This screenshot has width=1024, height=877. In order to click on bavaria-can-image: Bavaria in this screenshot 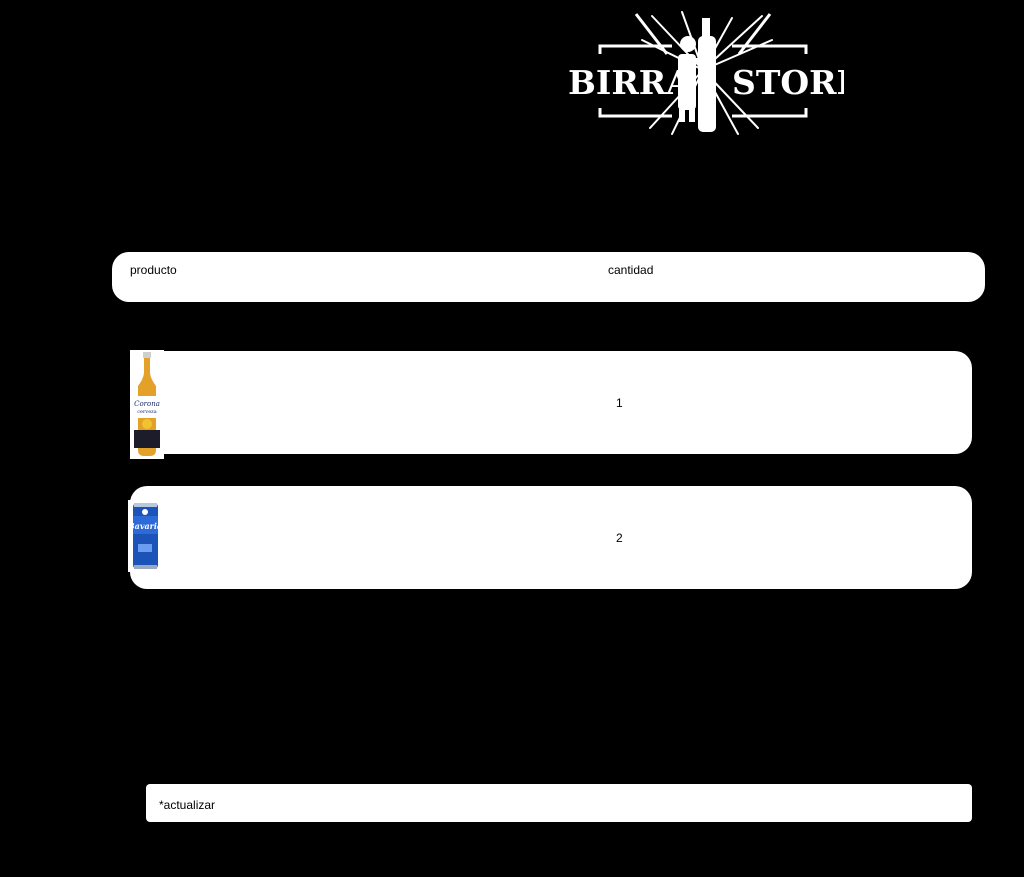, I will do `click(144, 536)`.